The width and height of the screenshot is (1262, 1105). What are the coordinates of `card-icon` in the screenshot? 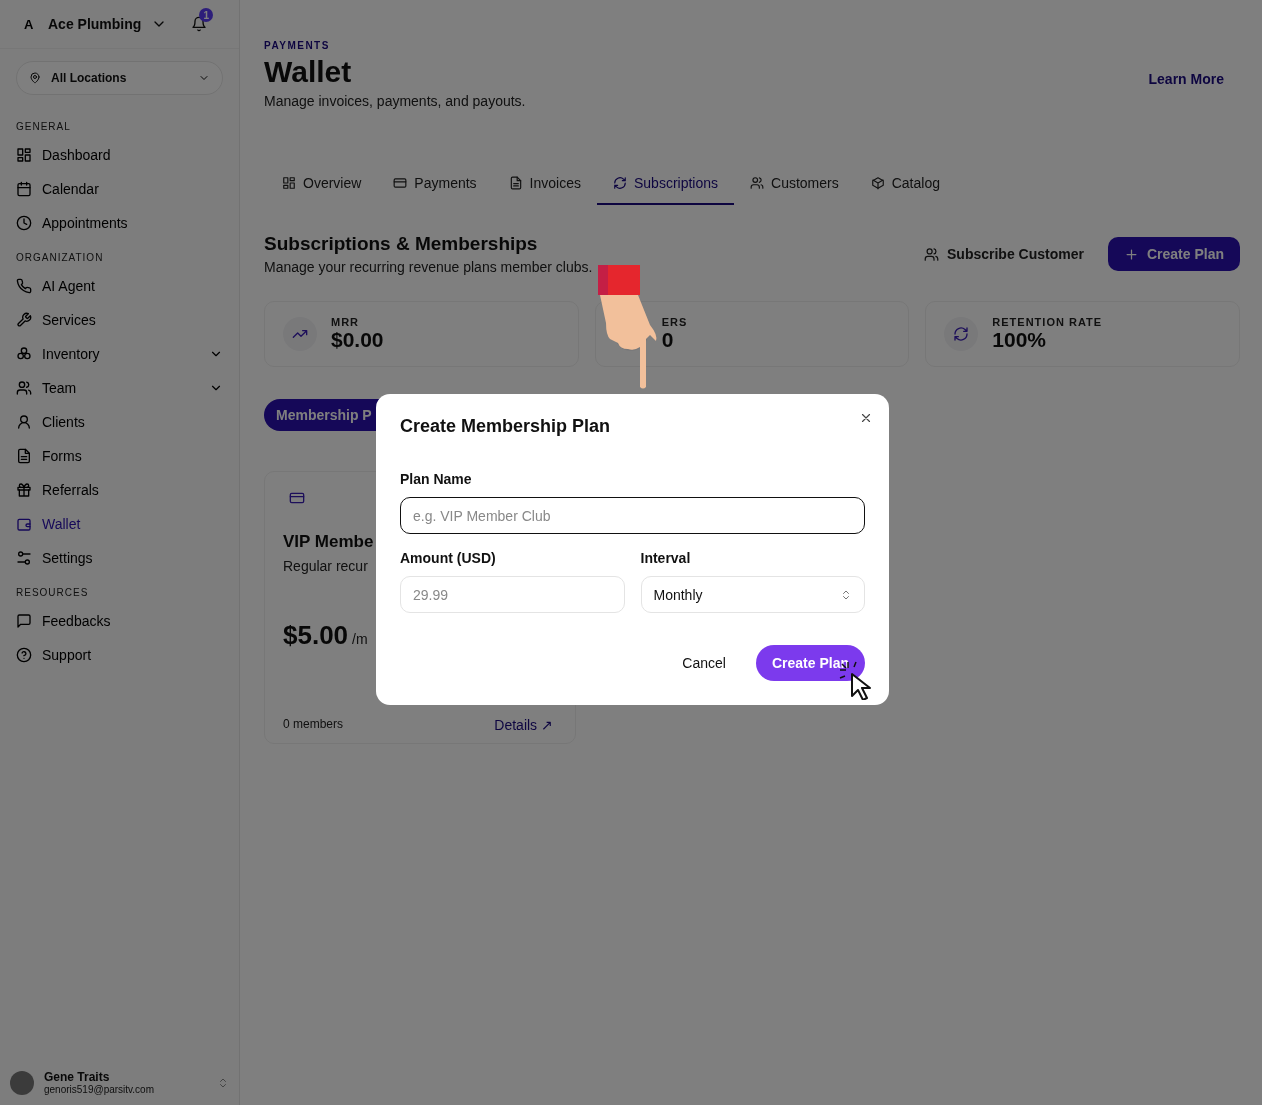 It's located at (400, 183).